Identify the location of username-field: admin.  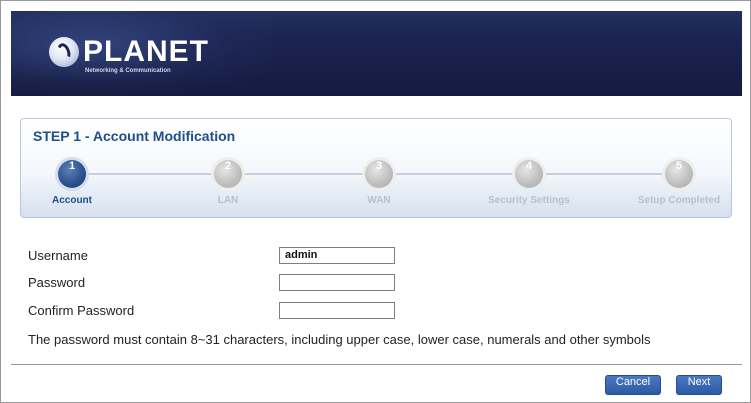
(337, 255).